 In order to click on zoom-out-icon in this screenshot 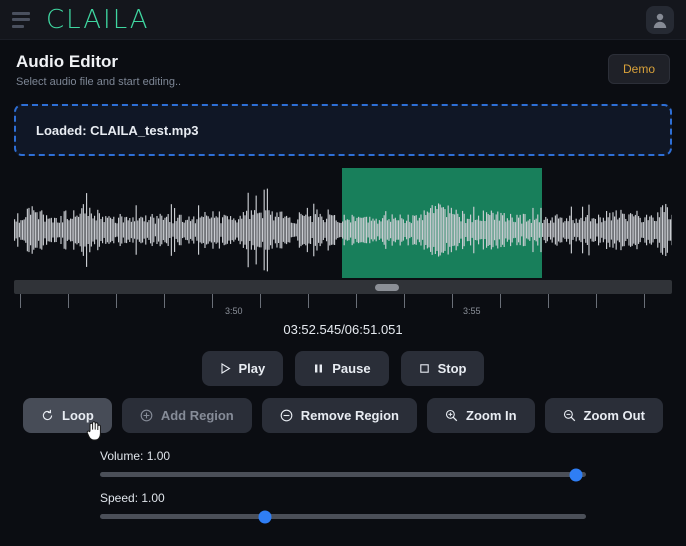, I will do `click(569, 415)`.